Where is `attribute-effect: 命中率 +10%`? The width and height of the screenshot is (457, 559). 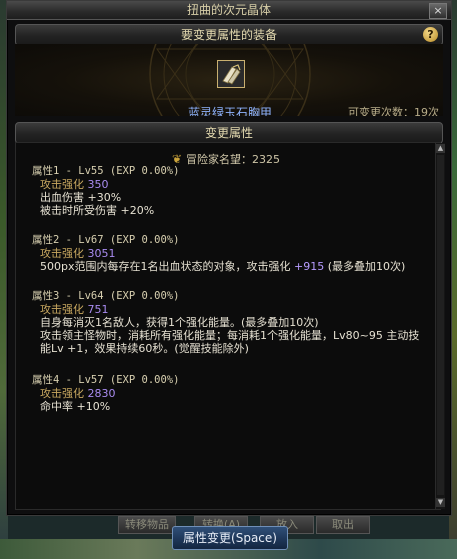
attribute-effect: 命中率 +10% is located at coordinates (75, 406).